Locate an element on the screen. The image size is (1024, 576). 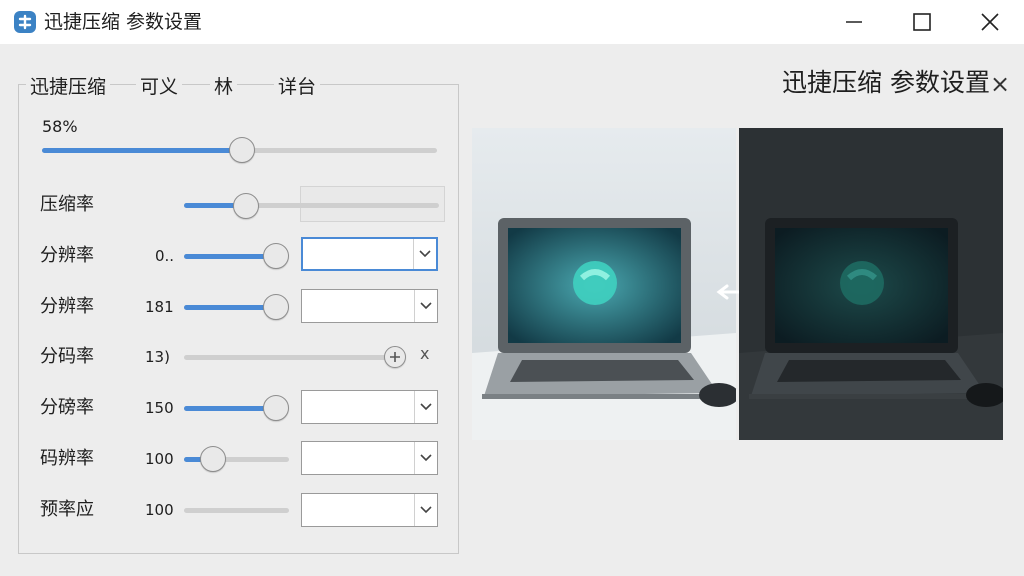
sample-rate-slider-handle is located at coordinates (276, 408).